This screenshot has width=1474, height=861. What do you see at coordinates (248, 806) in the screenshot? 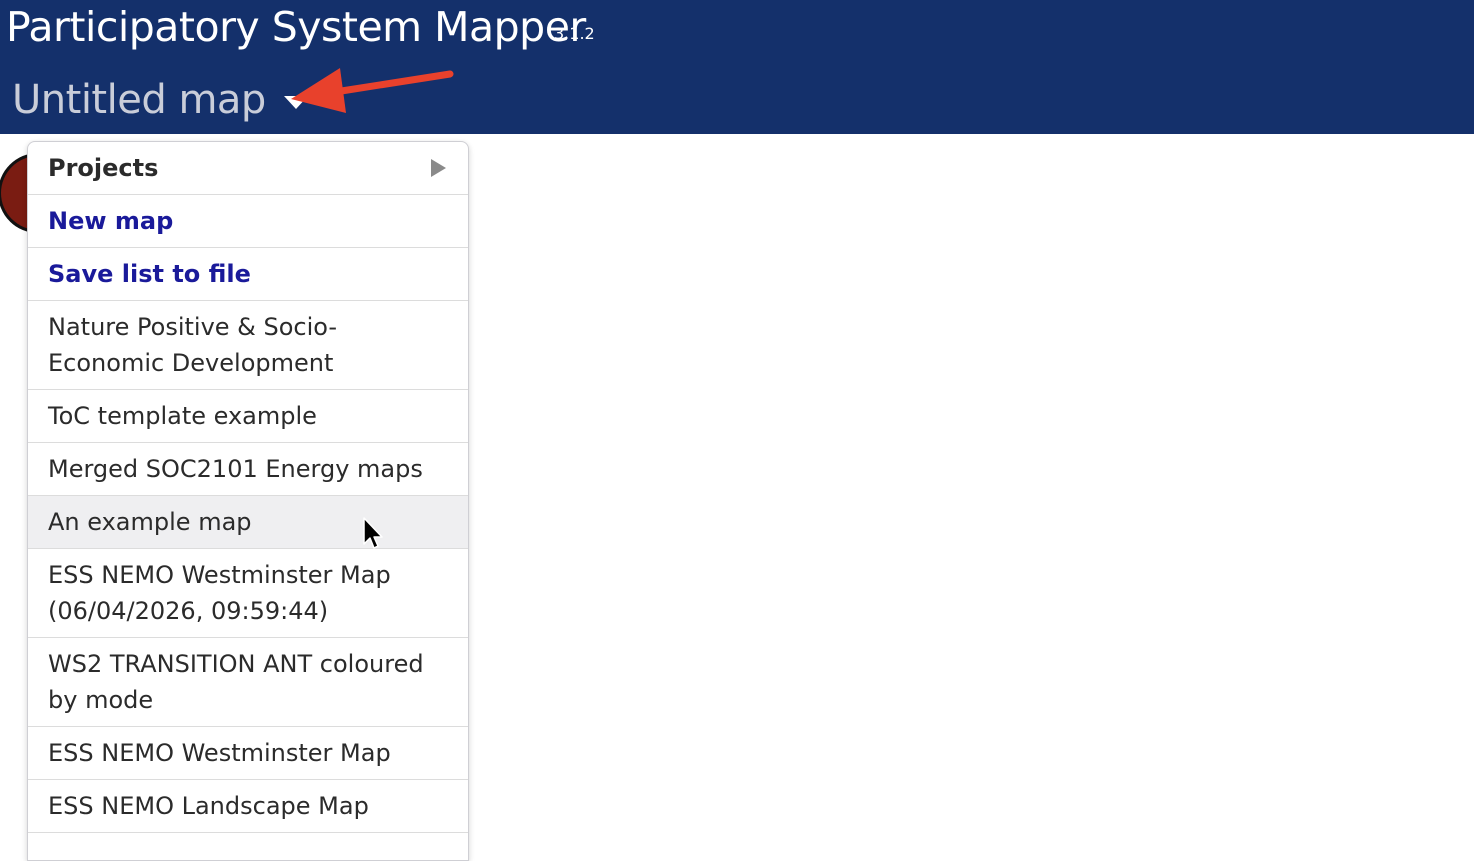
I see `menu-item-map: ESS NEMO Landscape Map` at bounding box center [248, 806].